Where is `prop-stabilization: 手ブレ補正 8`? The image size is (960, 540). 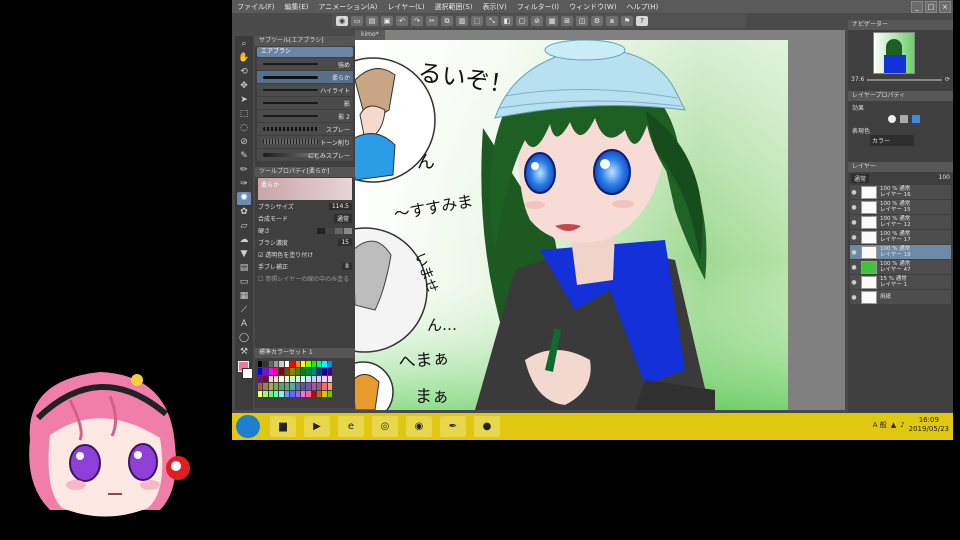
prop-stabilization: 手ブレ補正 8 is located at coordinates (305, 266).